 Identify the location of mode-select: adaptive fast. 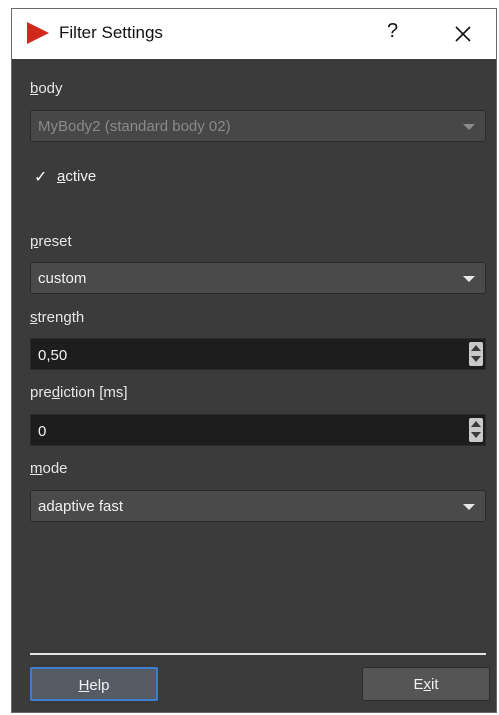
(258, 506).